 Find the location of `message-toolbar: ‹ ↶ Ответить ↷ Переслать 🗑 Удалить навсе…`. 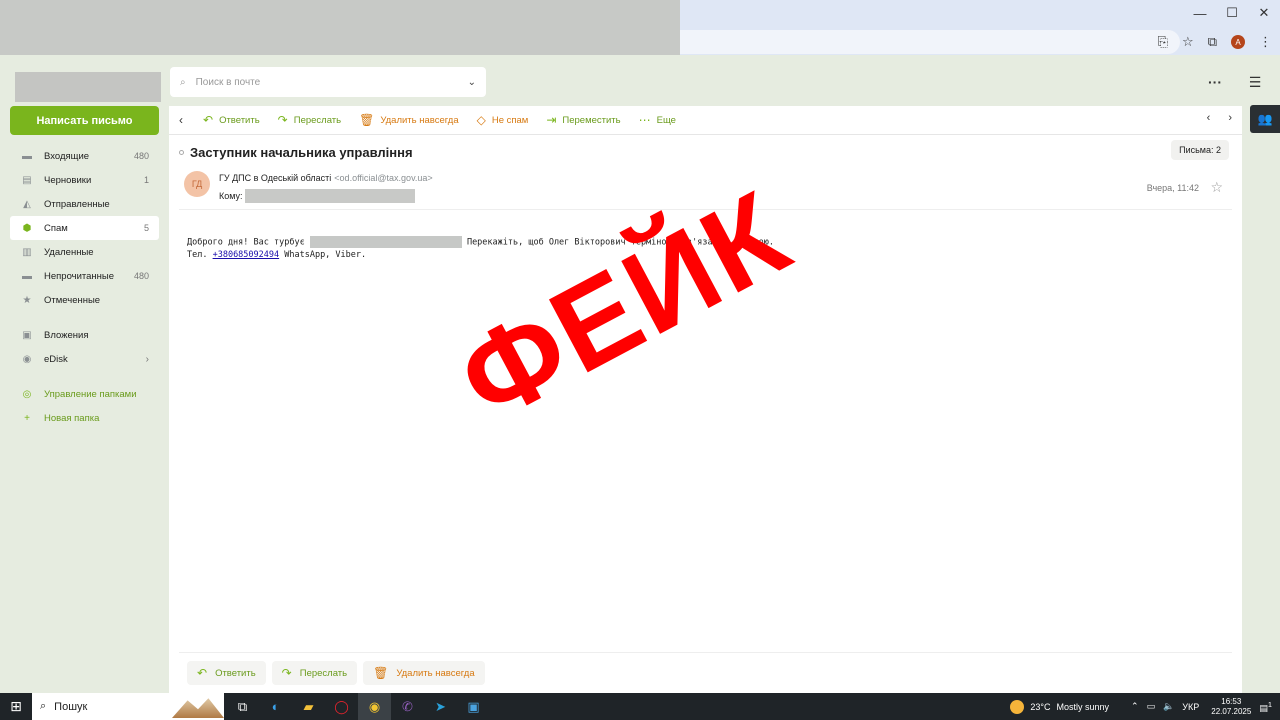

message-toolbar: ‹ ↶ Ответить ↷ Переслать 🗑 Удалить навсе… is located at coordinates (705, 120).